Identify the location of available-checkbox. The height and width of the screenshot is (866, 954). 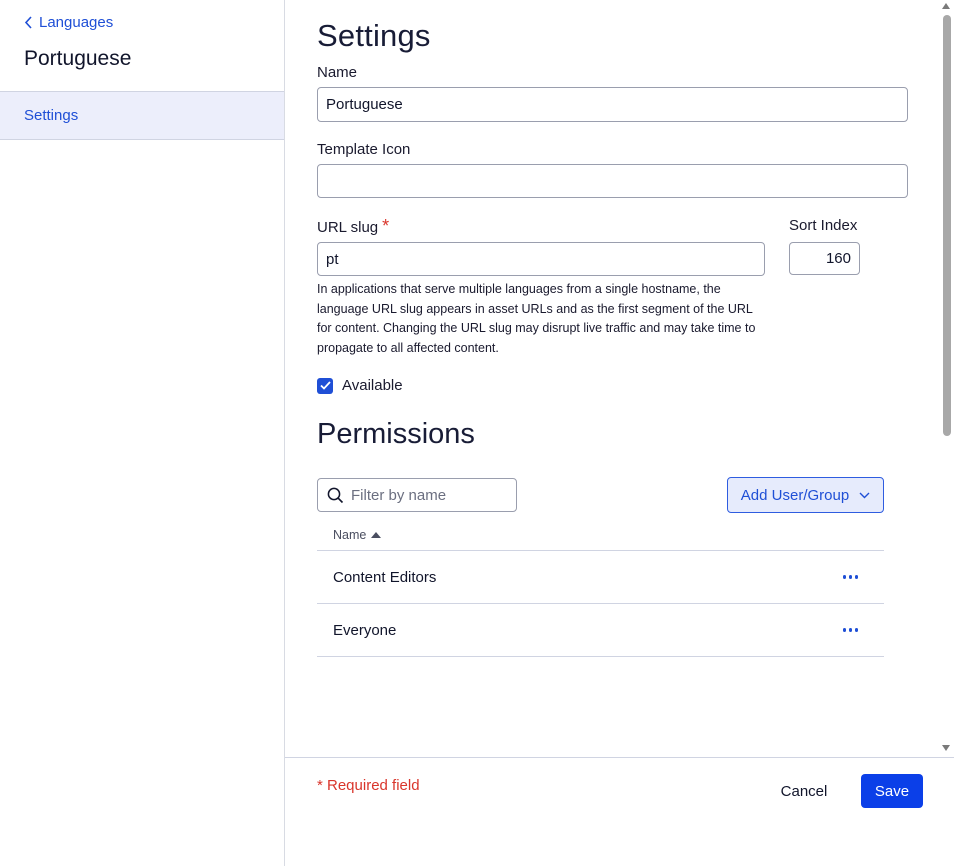
(325, 385).